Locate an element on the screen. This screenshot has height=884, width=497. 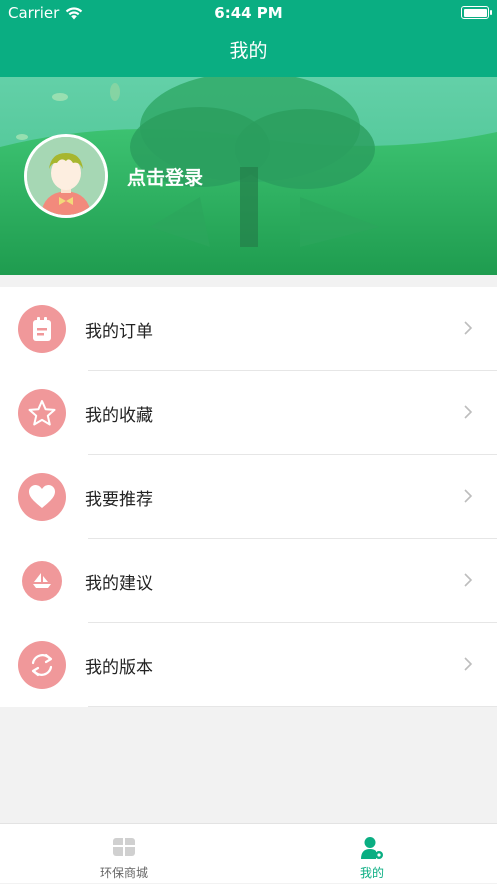
avatar-illustration is located at coordinates (66, 176).